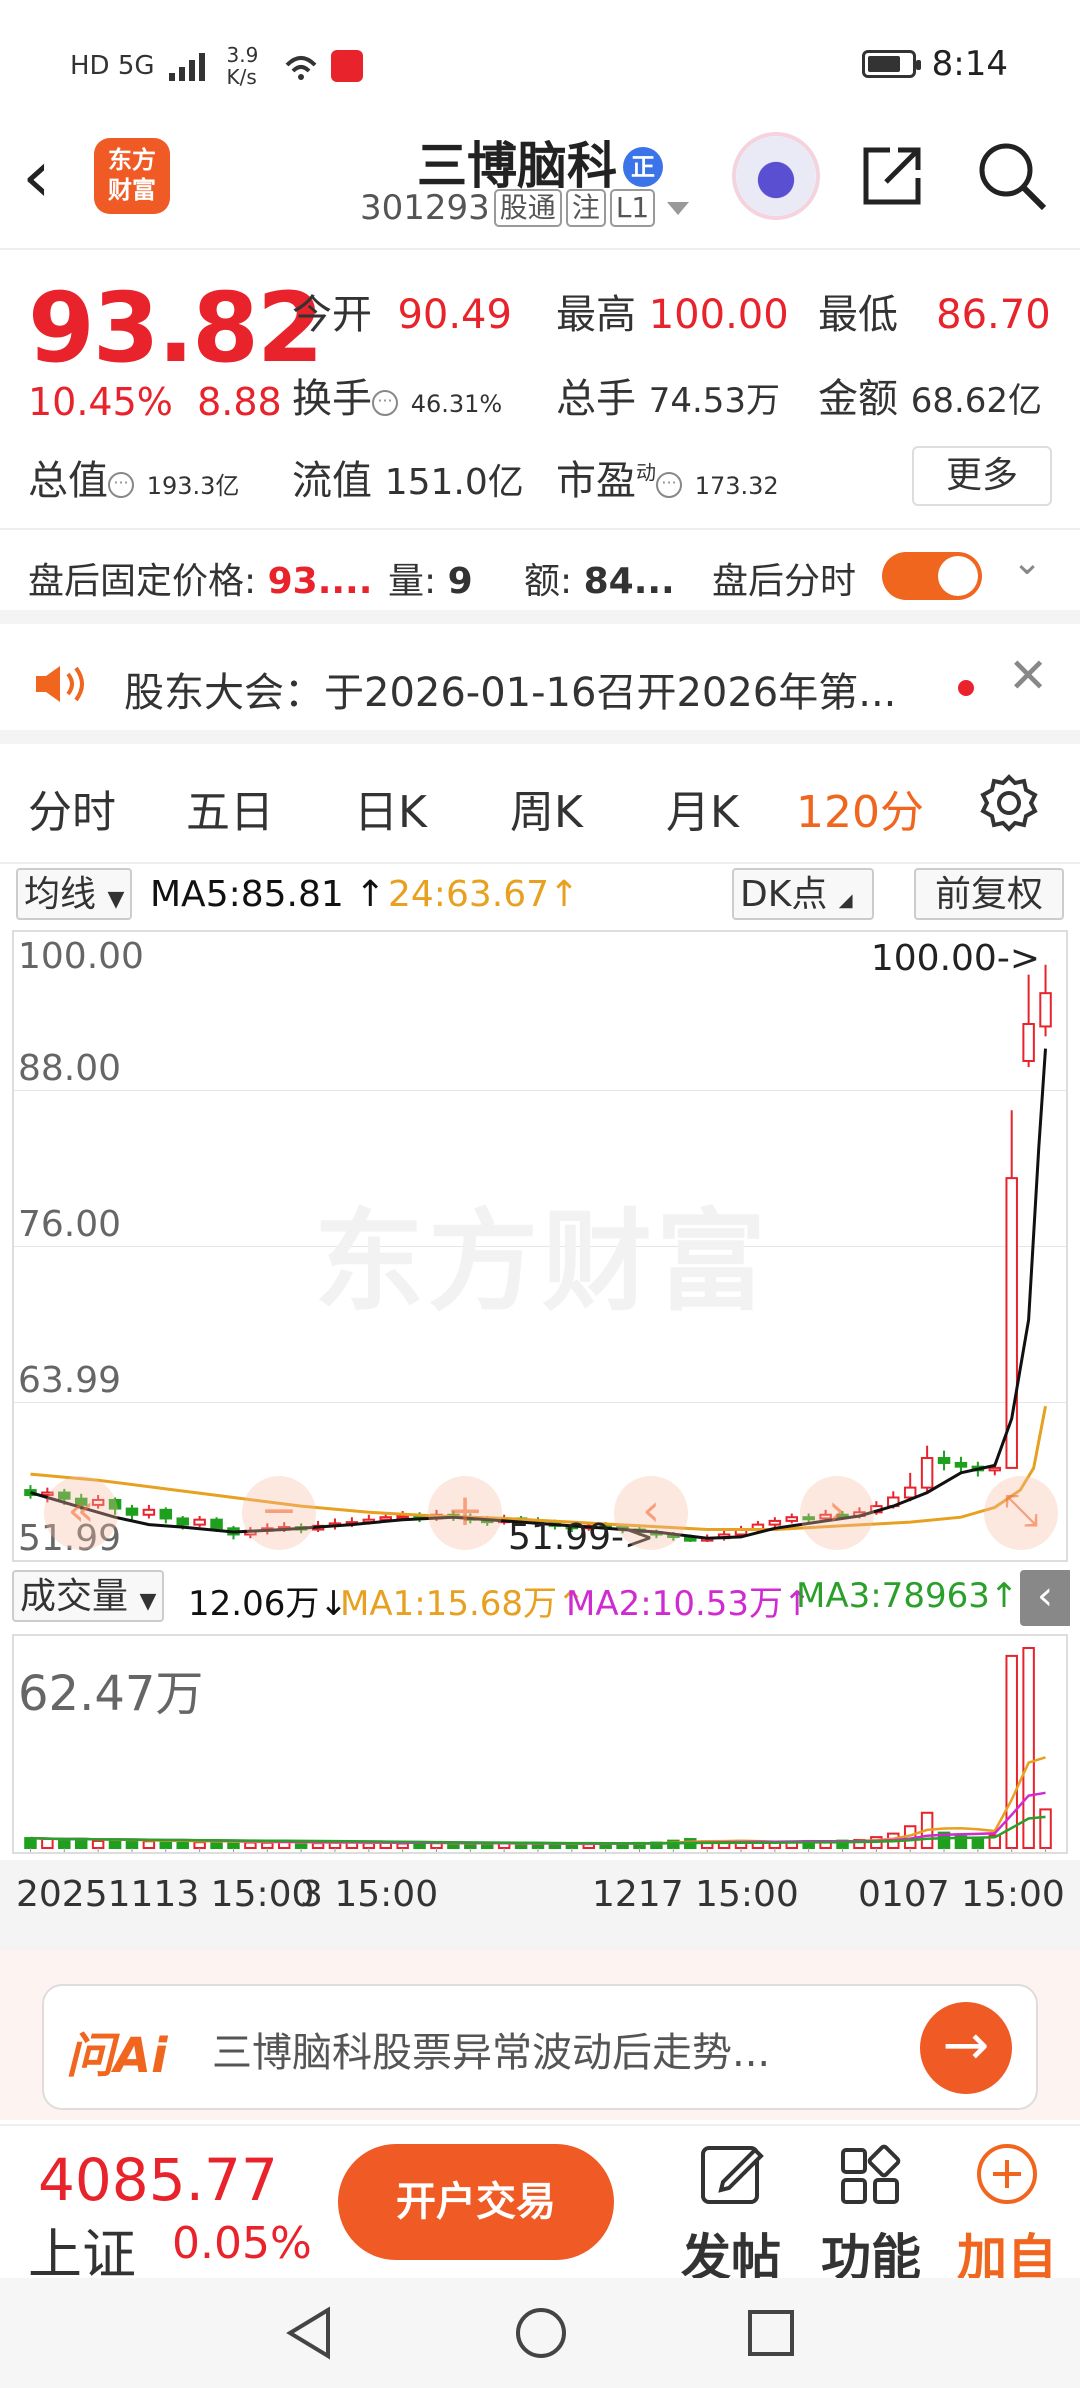  Describe the element at coordinates (117, 2056) in the screenshot. I see `ai-logo: 问Ai` at that location.